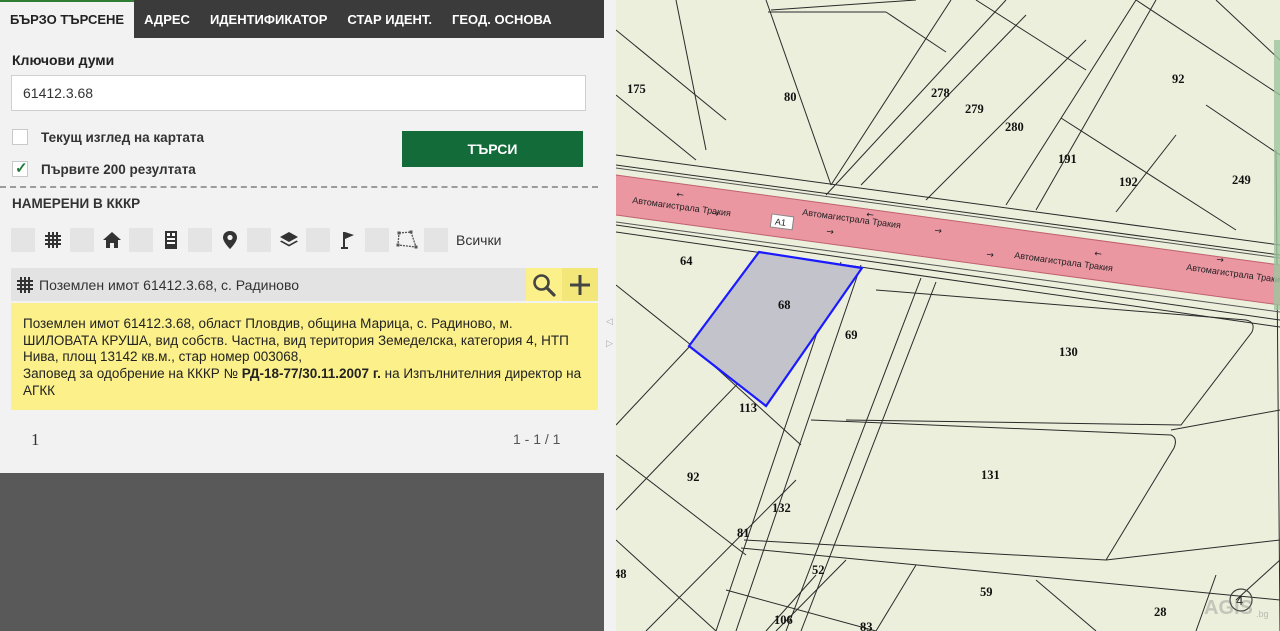 Image resolution: width=1280 pixels, height=631 pixels. Describe the element at coordinates (111, 240) in the screenshot. I see `home-icon` at that location.